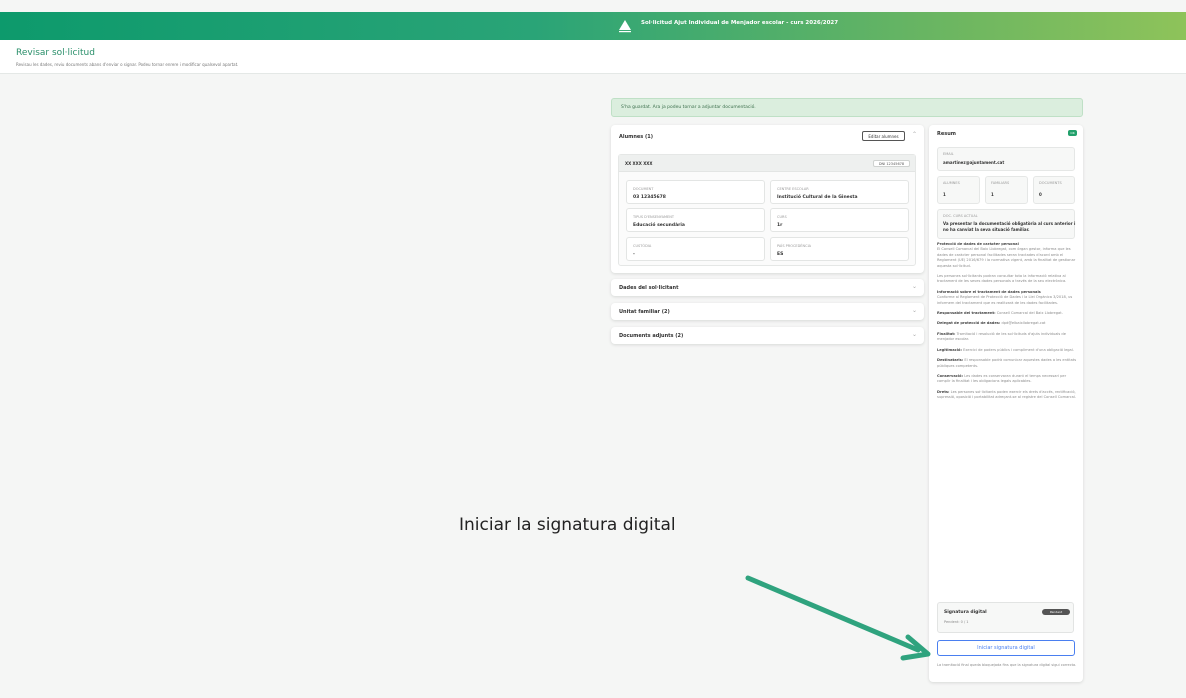 The height and width of the screenshot is (698, 1186). I want to click on annotation-arrow-icon, so click(838, 618).